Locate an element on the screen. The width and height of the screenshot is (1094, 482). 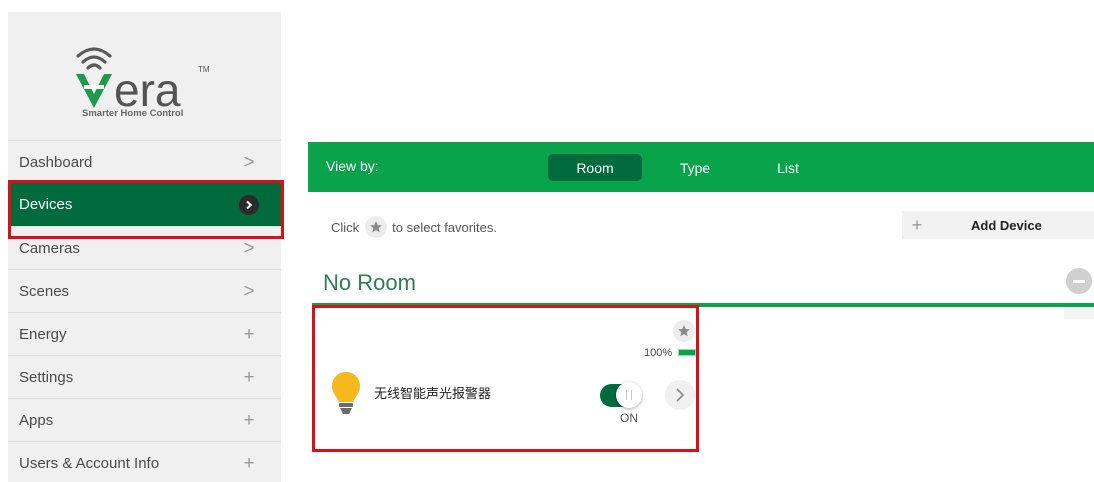
battery-level-text: 100% is located at coordinates (658, 353).